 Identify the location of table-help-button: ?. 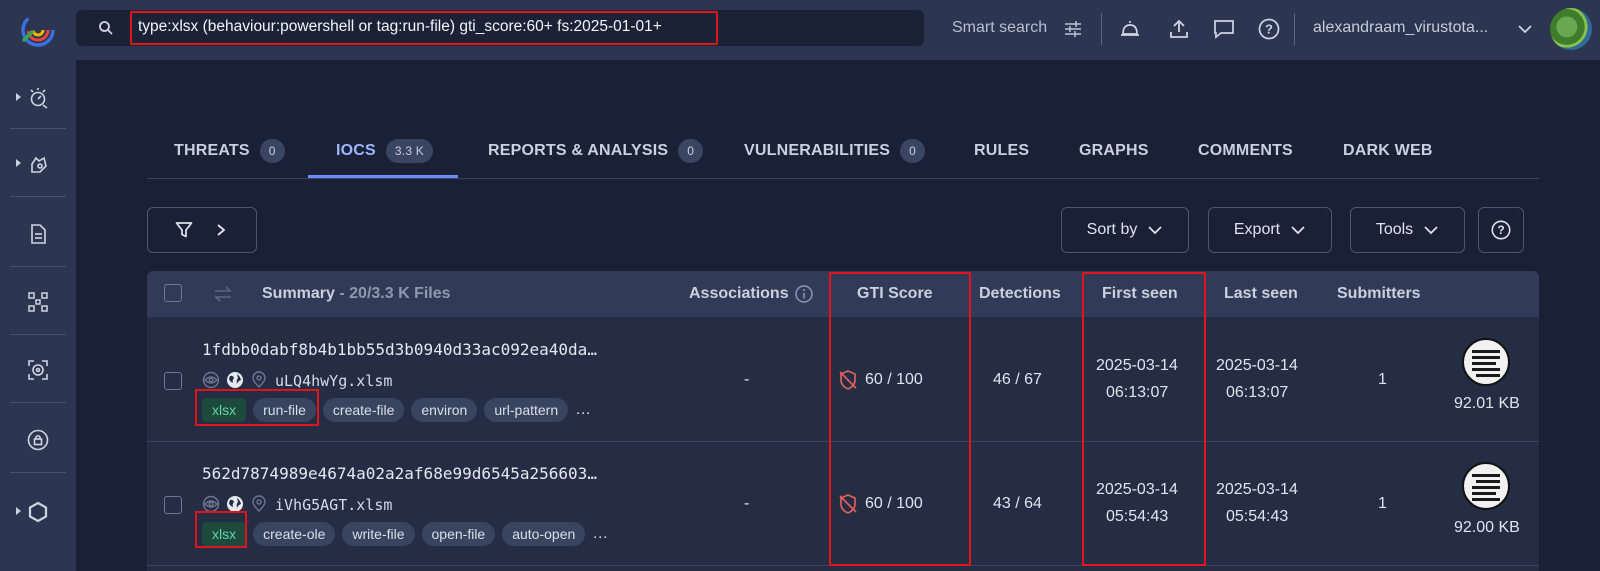
(1501, 230).